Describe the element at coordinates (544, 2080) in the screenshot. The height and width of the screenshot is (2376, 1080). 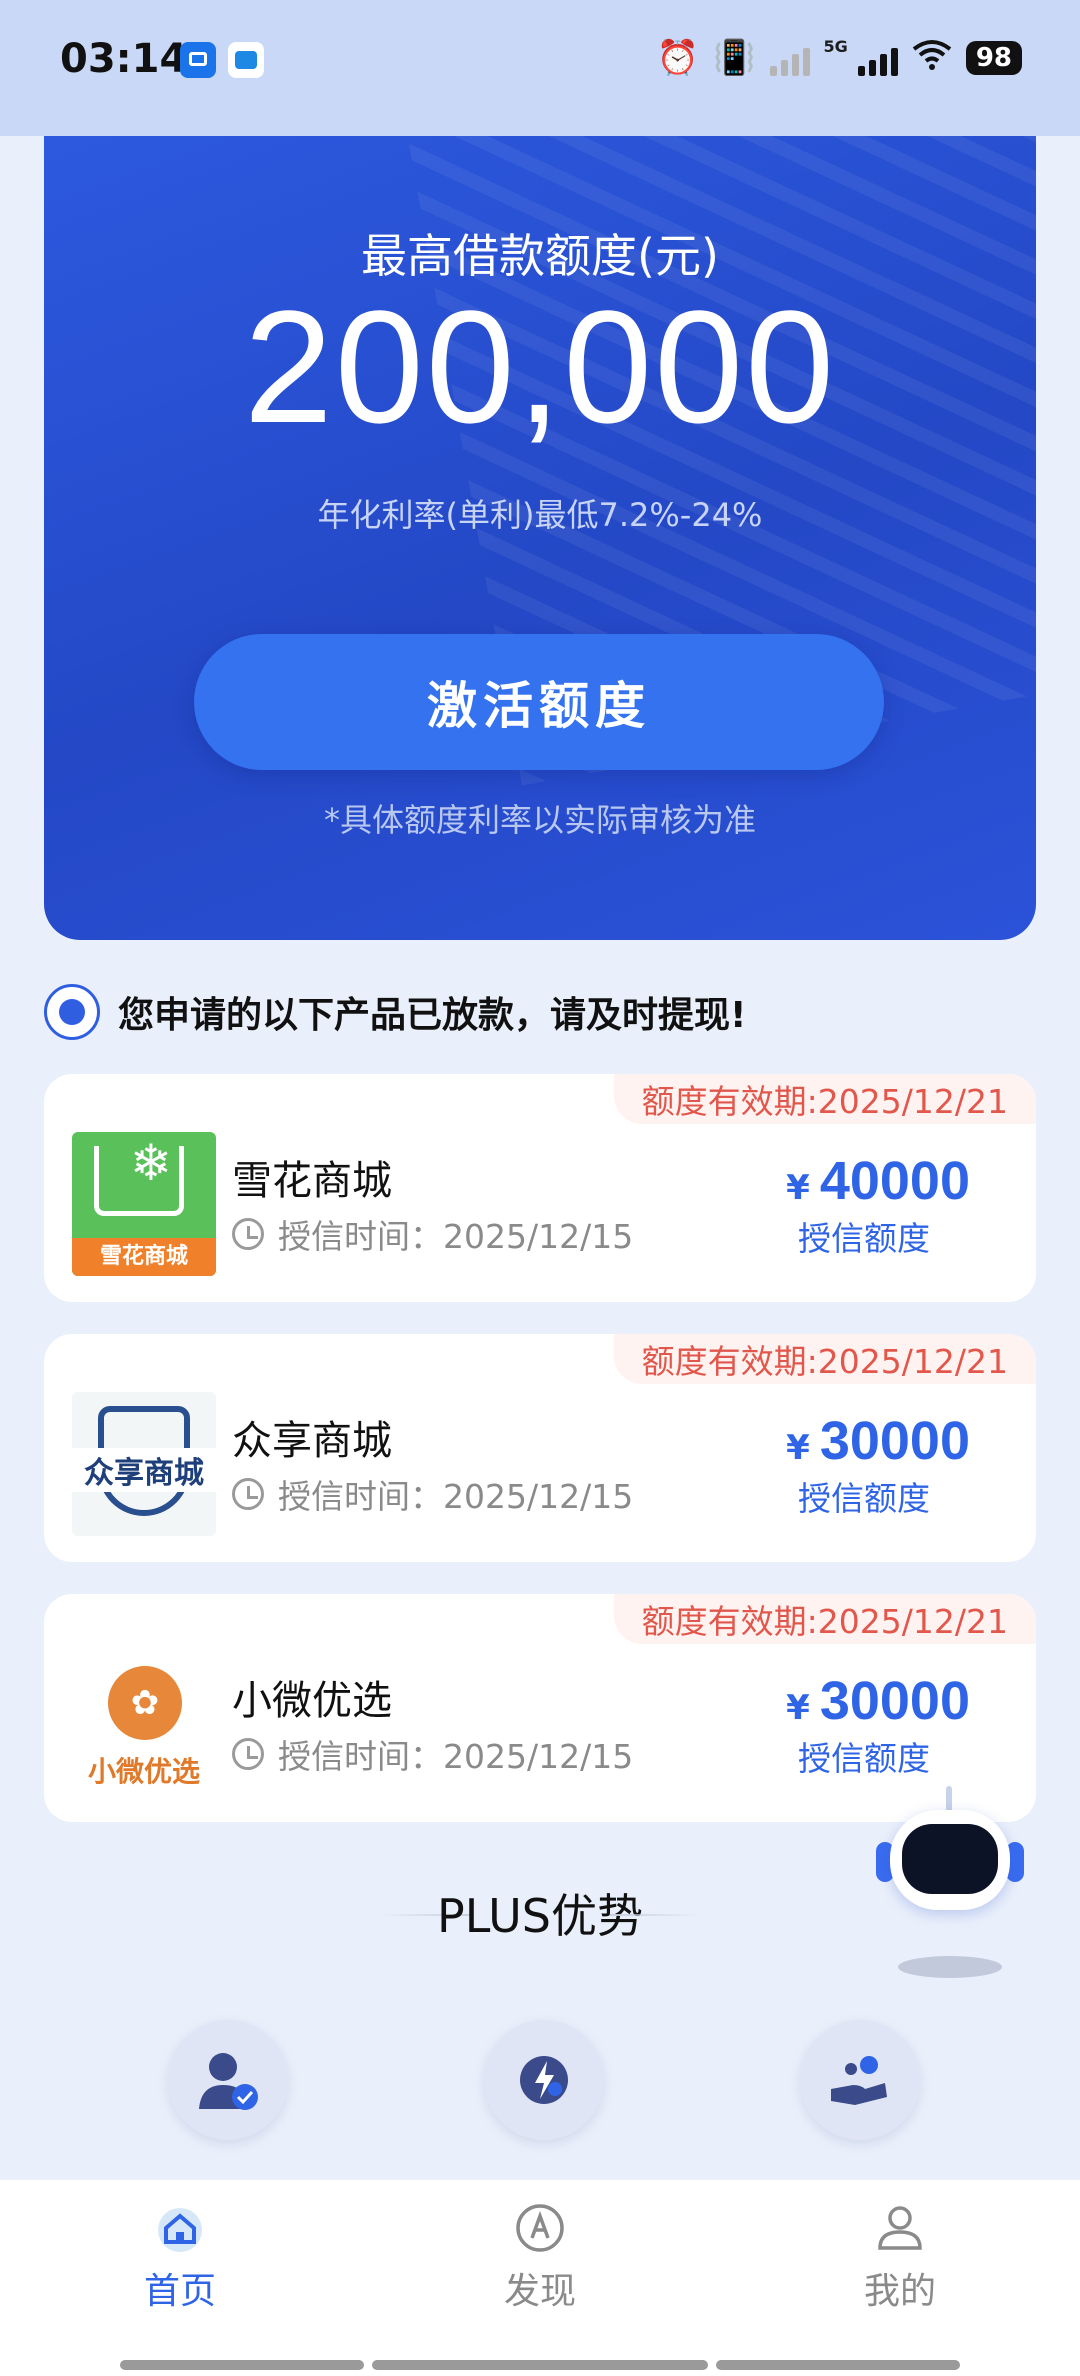
I see `fast-loan-icon` at that location.